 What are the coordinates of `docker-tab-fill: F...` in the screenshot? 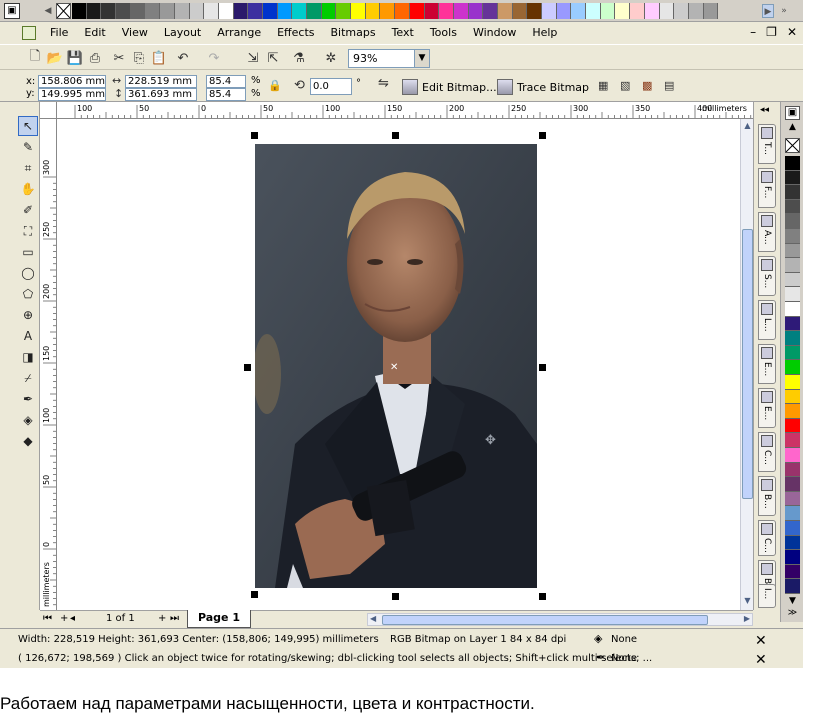 It's located at (767, 188).